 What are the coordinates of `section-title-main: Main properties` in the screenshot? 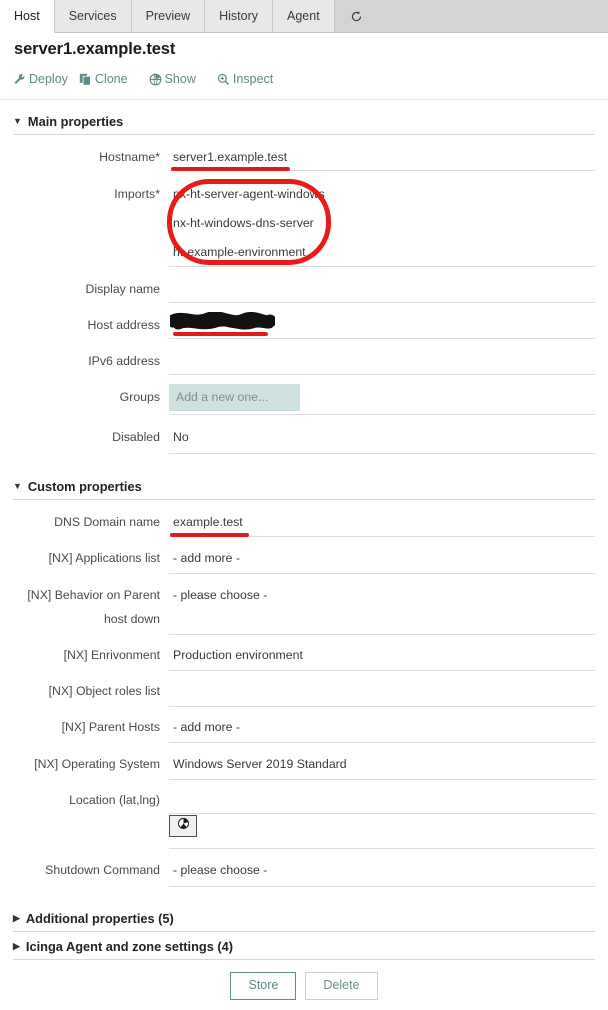 It's located at (75, 121).